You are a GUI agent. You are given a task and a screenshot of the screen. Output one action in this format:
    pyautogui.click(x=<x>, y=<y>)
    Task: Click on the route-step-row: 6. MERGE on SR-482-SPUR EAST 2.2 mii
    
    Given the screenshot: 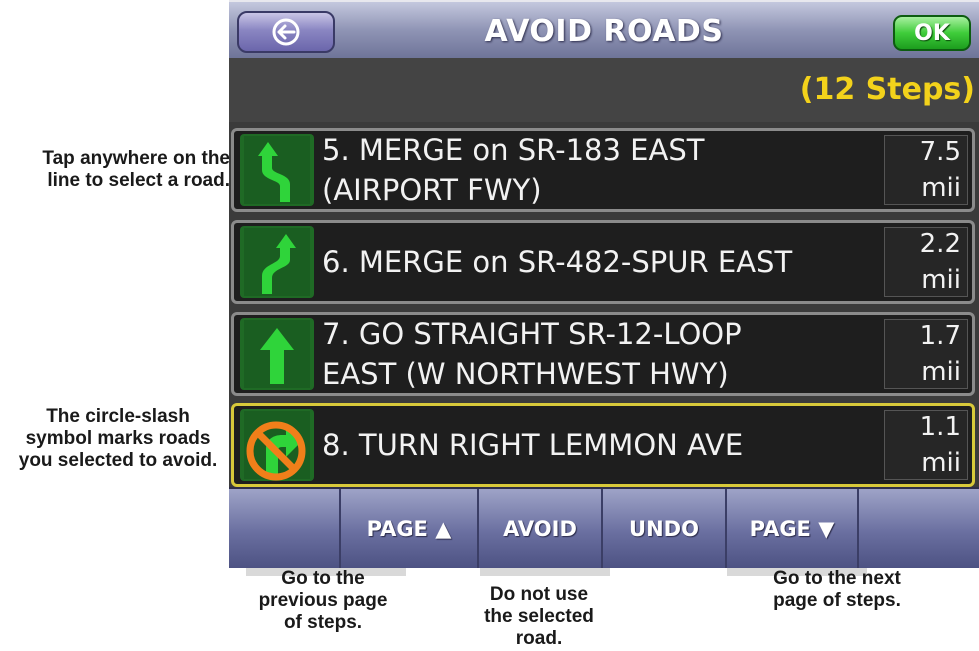 What is the action you would take?
    pyautogui.click(x=603, y=262)
    